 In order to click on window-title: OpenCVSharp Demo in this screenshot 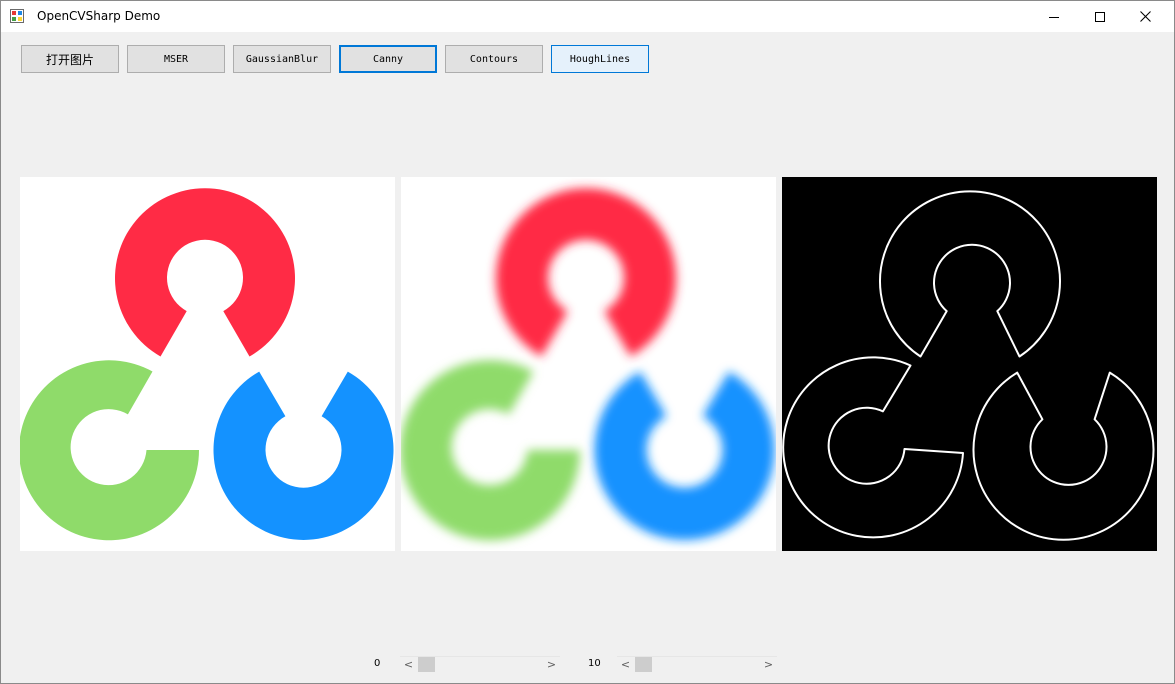, I will do `click(99, 16)`.